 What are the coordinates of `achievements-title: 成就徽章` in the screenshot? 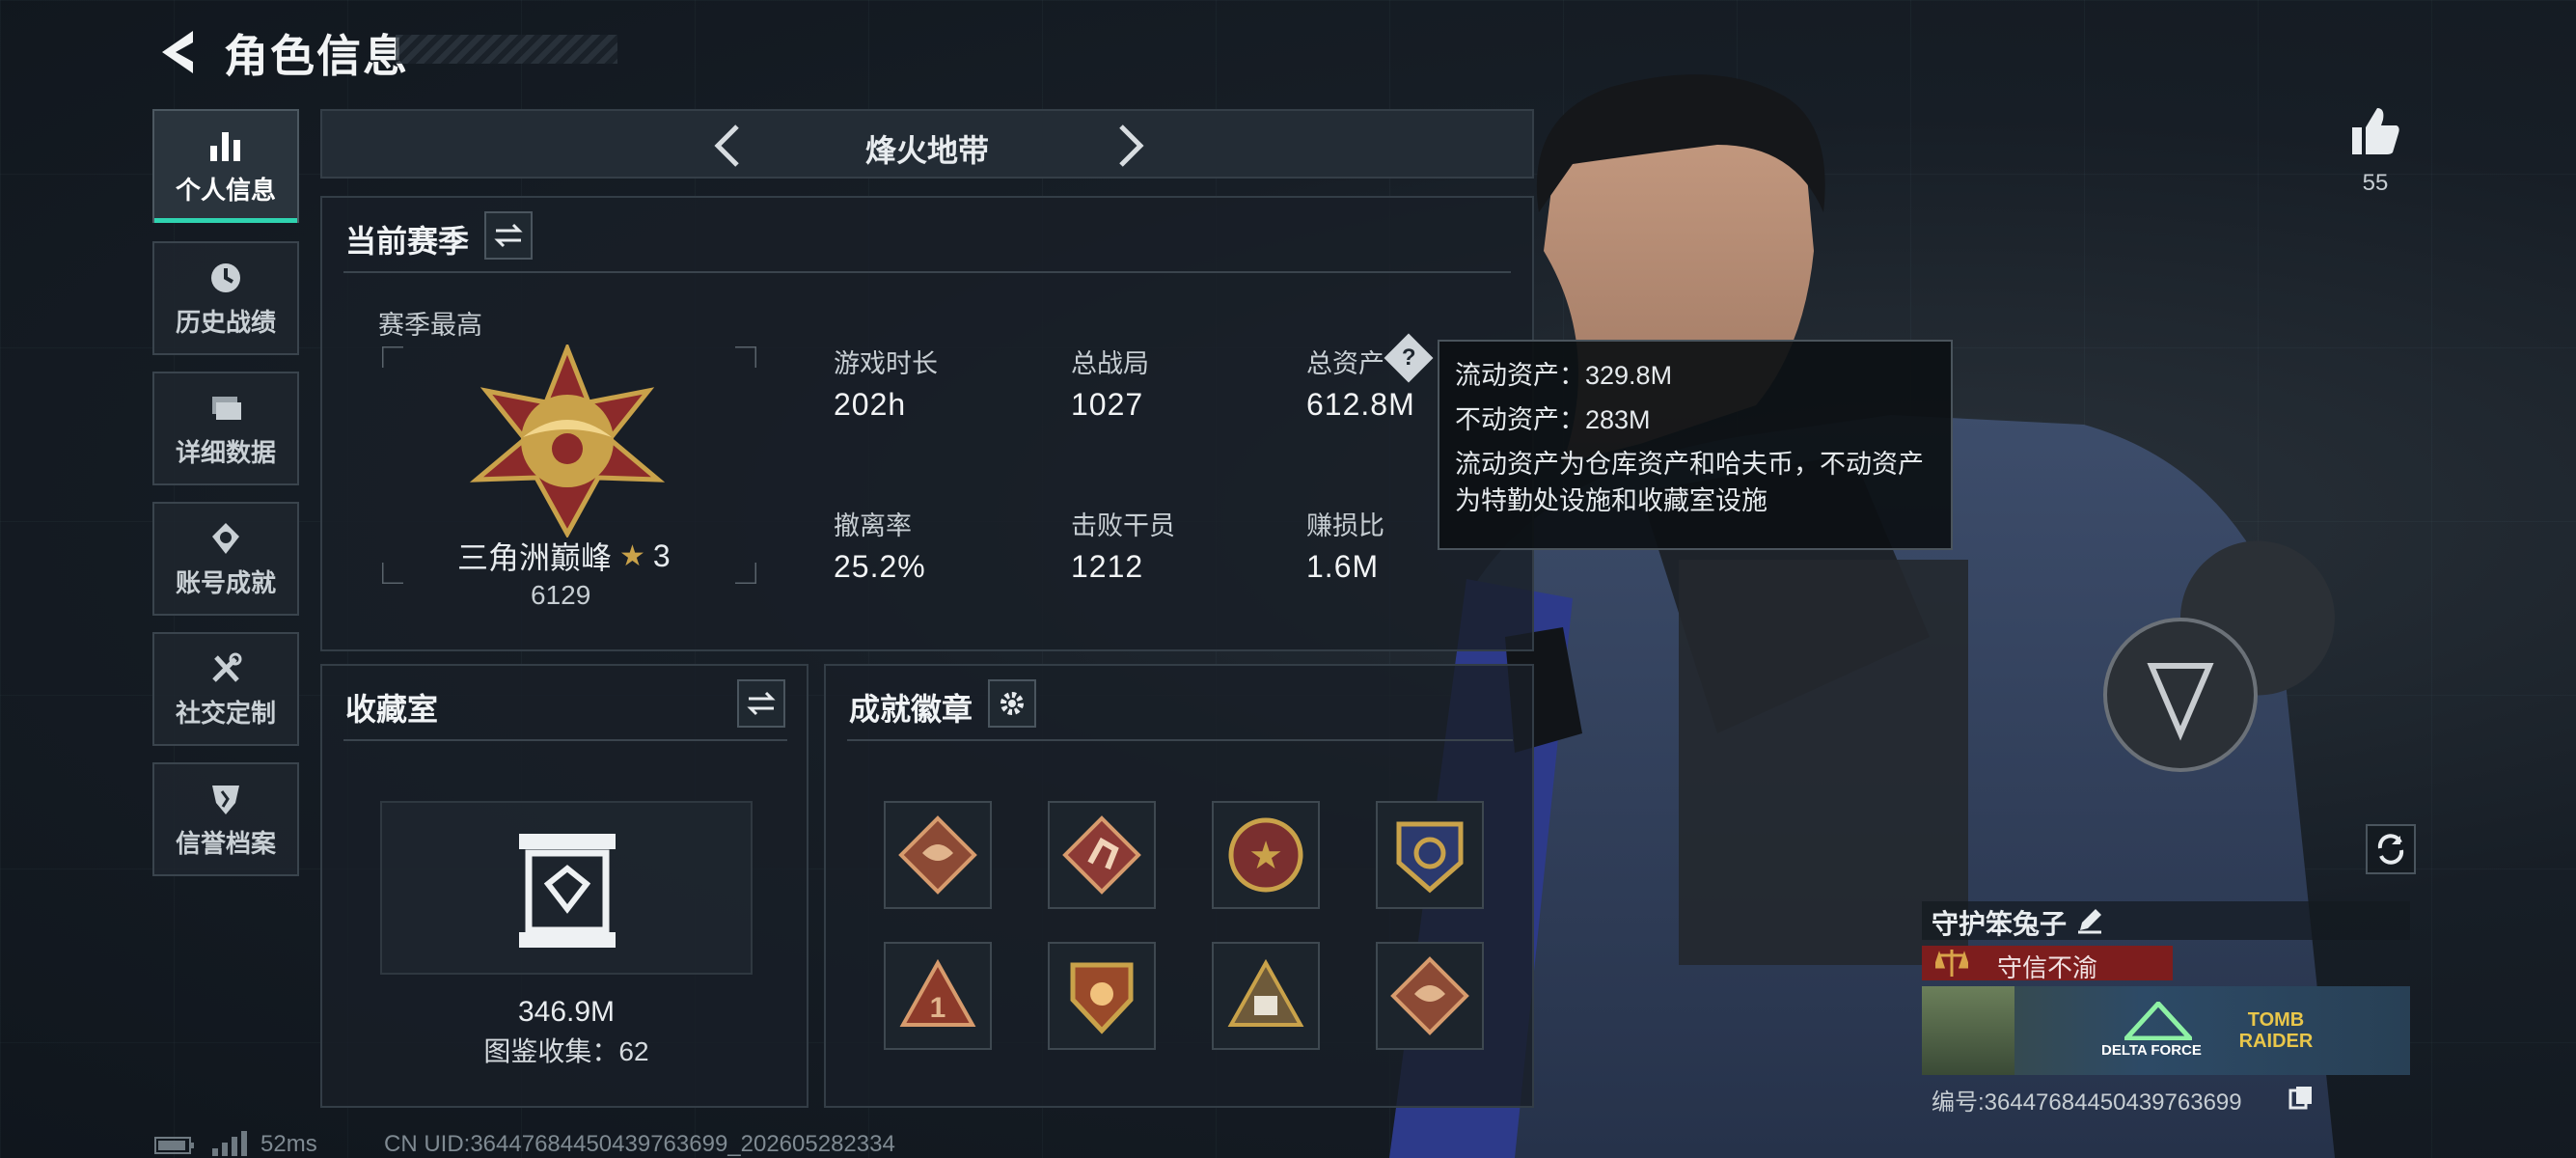 It's located at (911, 709).